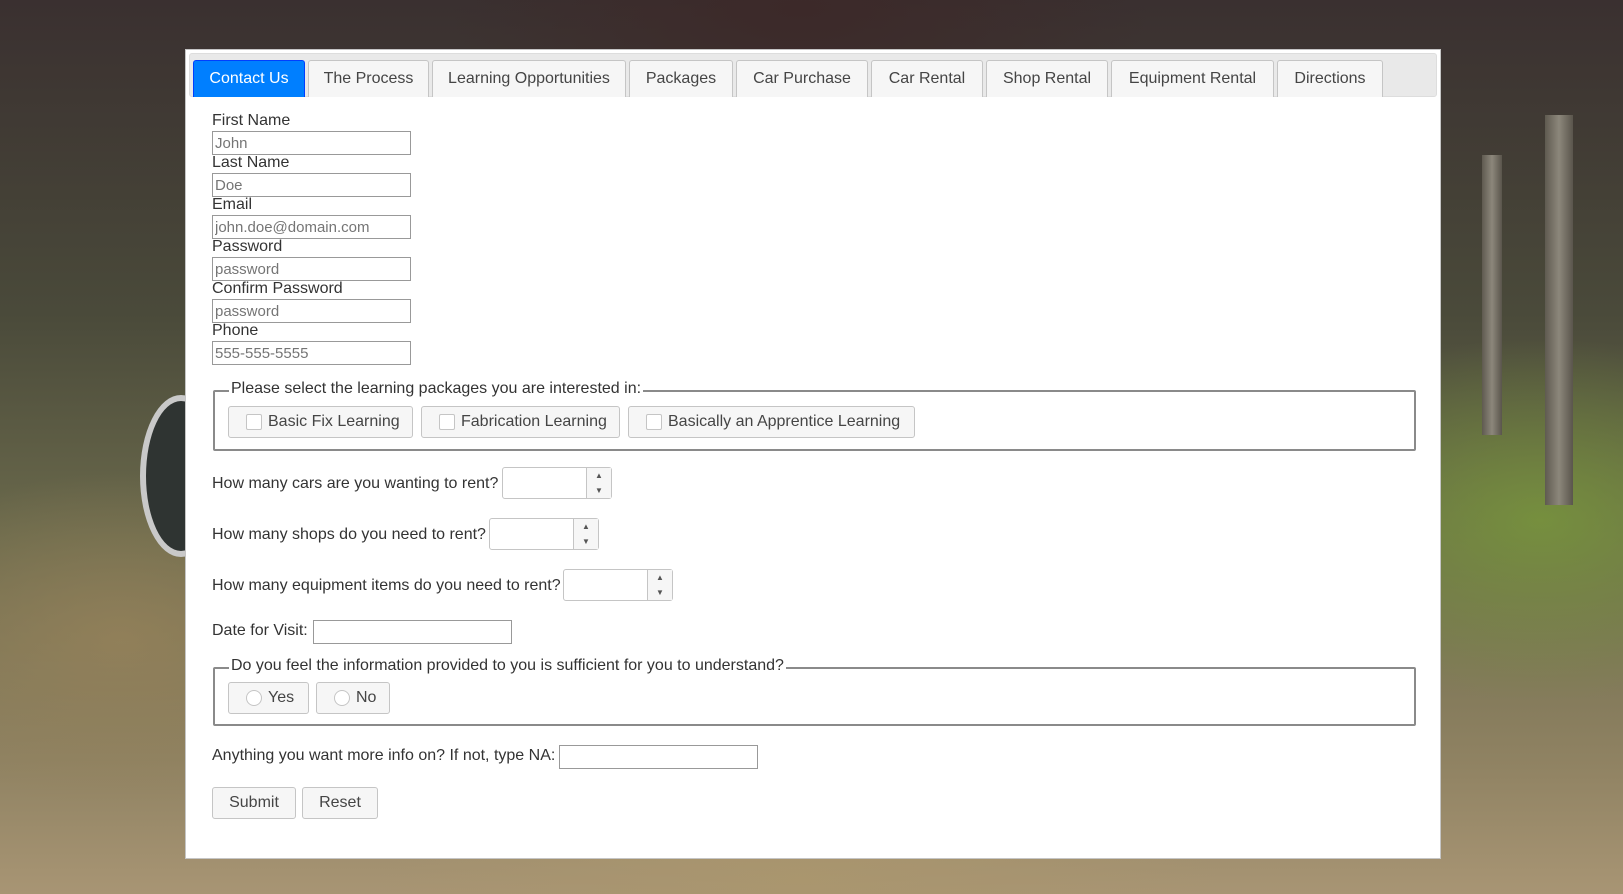  What do you see at coordinates (235, 330) in the screenshot?
I see `phone-label: Phone` at bounding box center [235, 330].